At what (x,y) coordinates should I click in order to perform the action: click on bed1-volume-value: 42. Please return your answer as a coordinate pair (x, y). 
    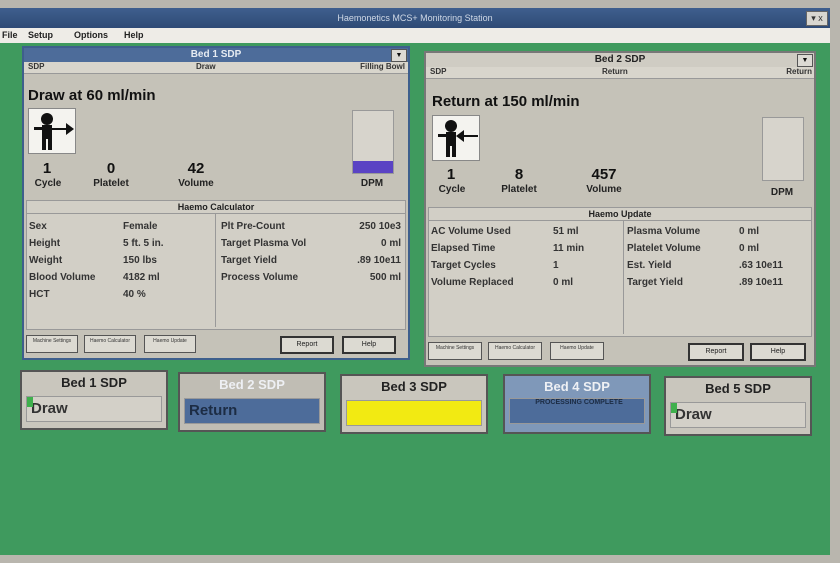
    Looking at the image, I should click on (196, 168).